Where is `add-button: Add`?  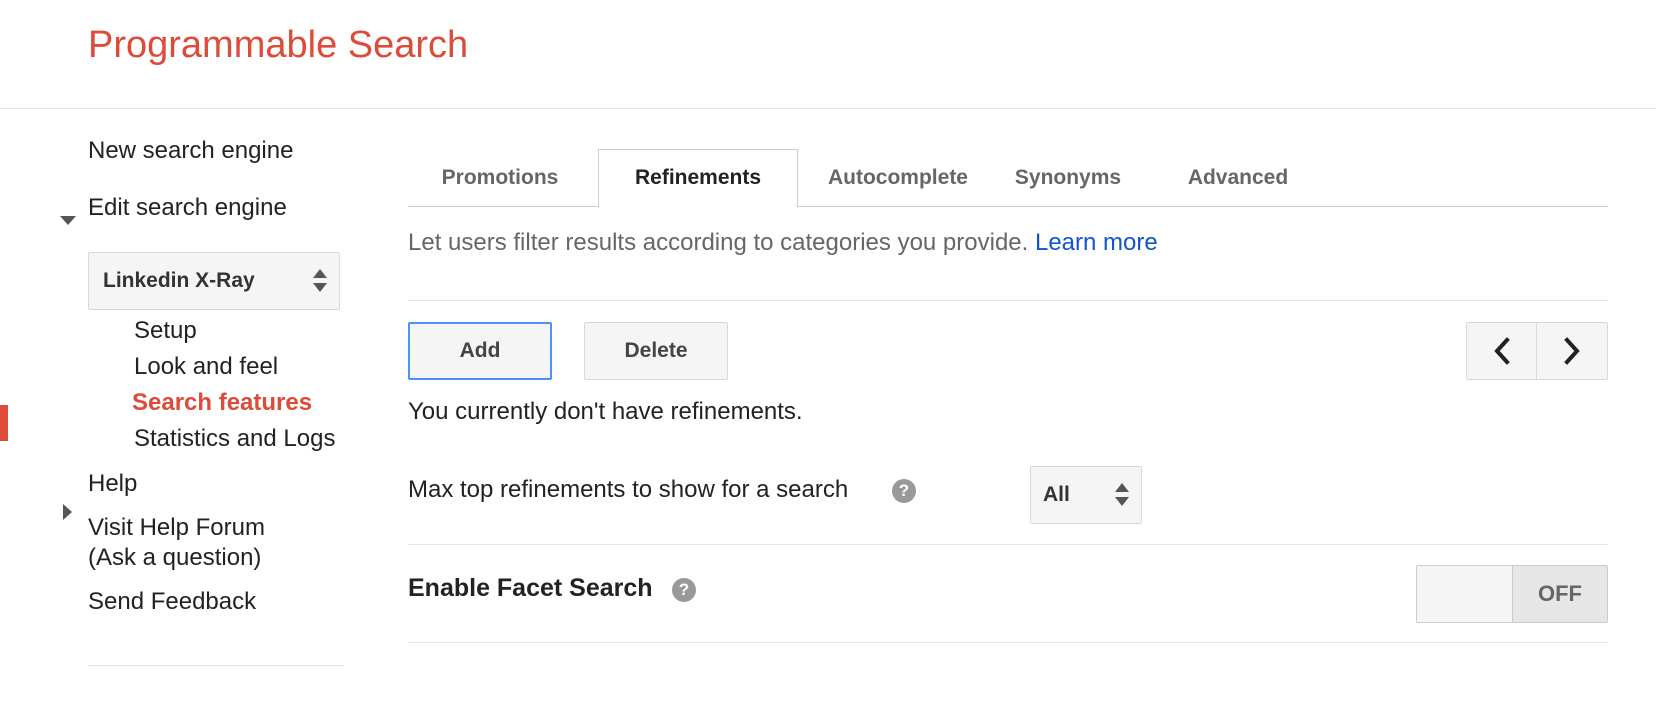 add-button: Add is located at coordinates (480, 351).